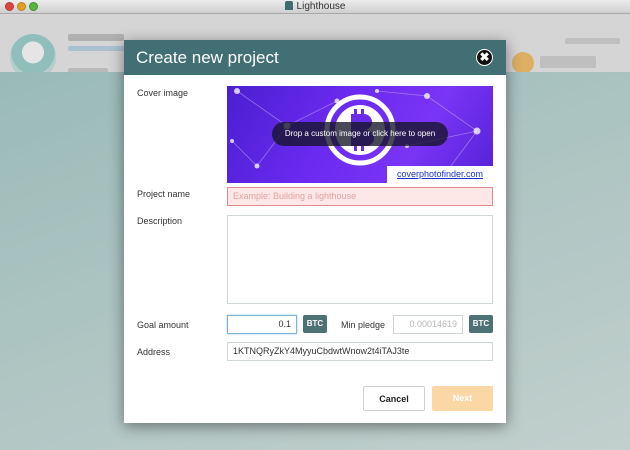 The width and height of the screenshot is (630, 450). I want to click on lighthouse-app-icon, so click(288, 5).